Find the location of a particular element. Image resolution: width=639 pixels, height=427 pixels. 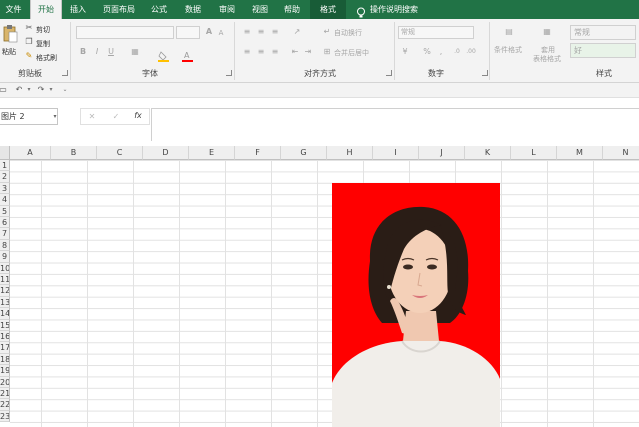

row-header-18: 18 is located at coordinates (5, 359).